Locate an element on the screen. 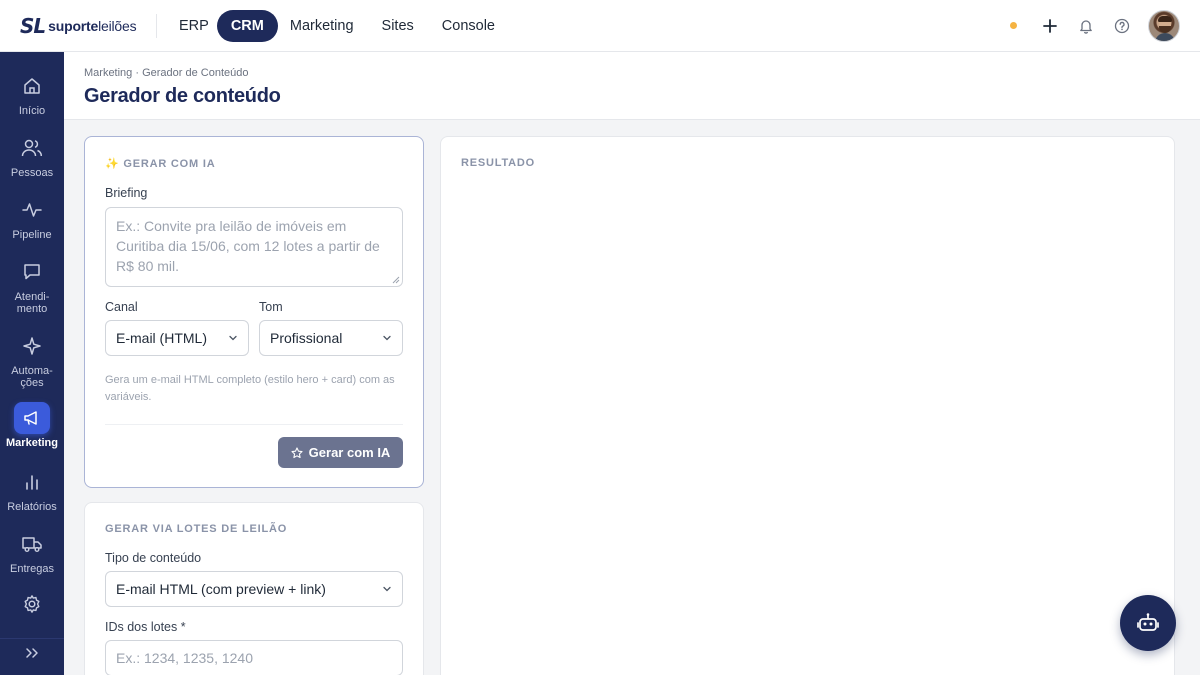  chevrons-right-icon is located at coordinates (32, 652).